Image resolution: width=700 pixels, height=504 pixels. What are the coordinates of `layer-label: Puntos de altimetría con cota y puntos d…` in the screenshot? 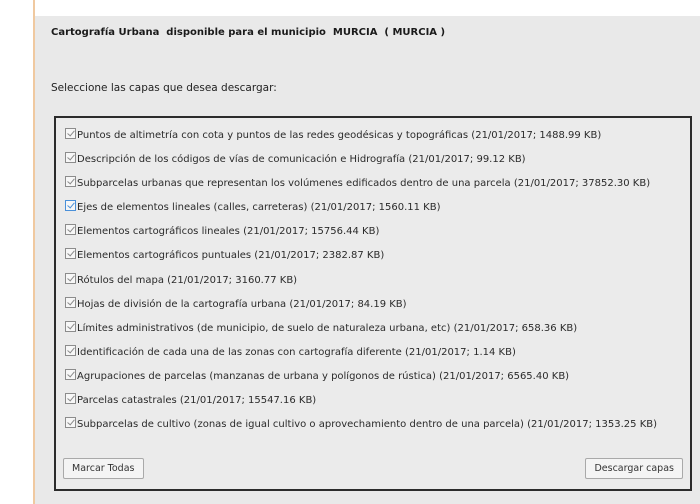 It's located at (339, 135).